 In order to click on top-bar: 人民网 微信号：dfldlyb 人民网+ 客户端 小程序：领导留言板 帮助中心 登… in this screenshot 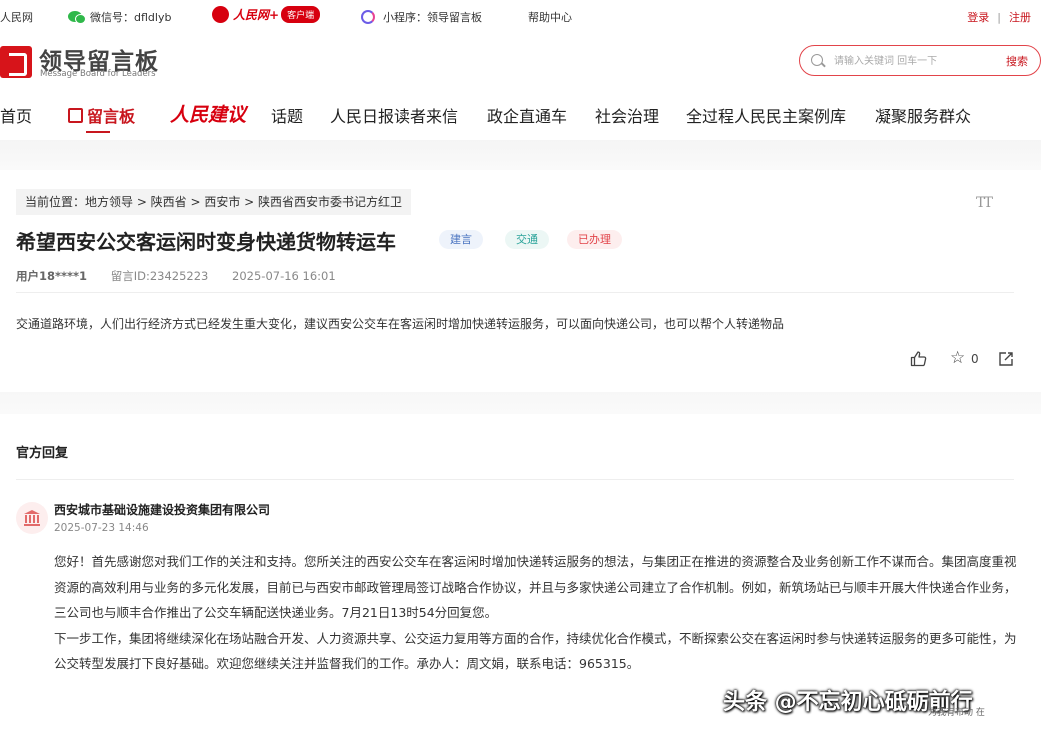, I will do `click(520, 16)`.